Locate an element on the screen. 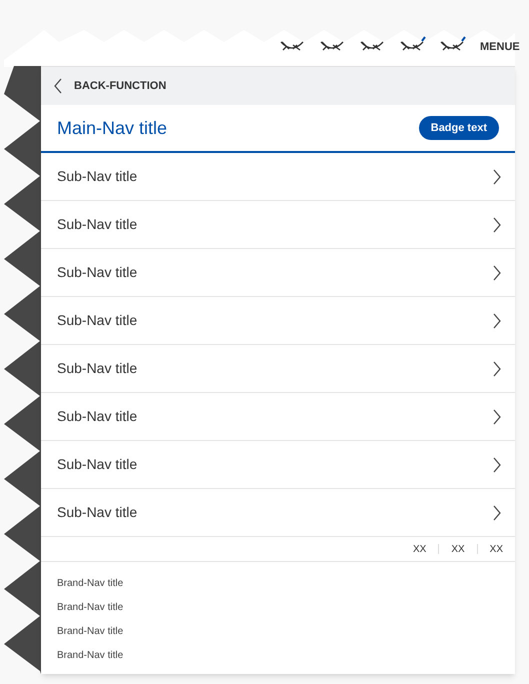 This screenshot has width=529, height=684. badge: Badge text is located at coordinates (458, 128).